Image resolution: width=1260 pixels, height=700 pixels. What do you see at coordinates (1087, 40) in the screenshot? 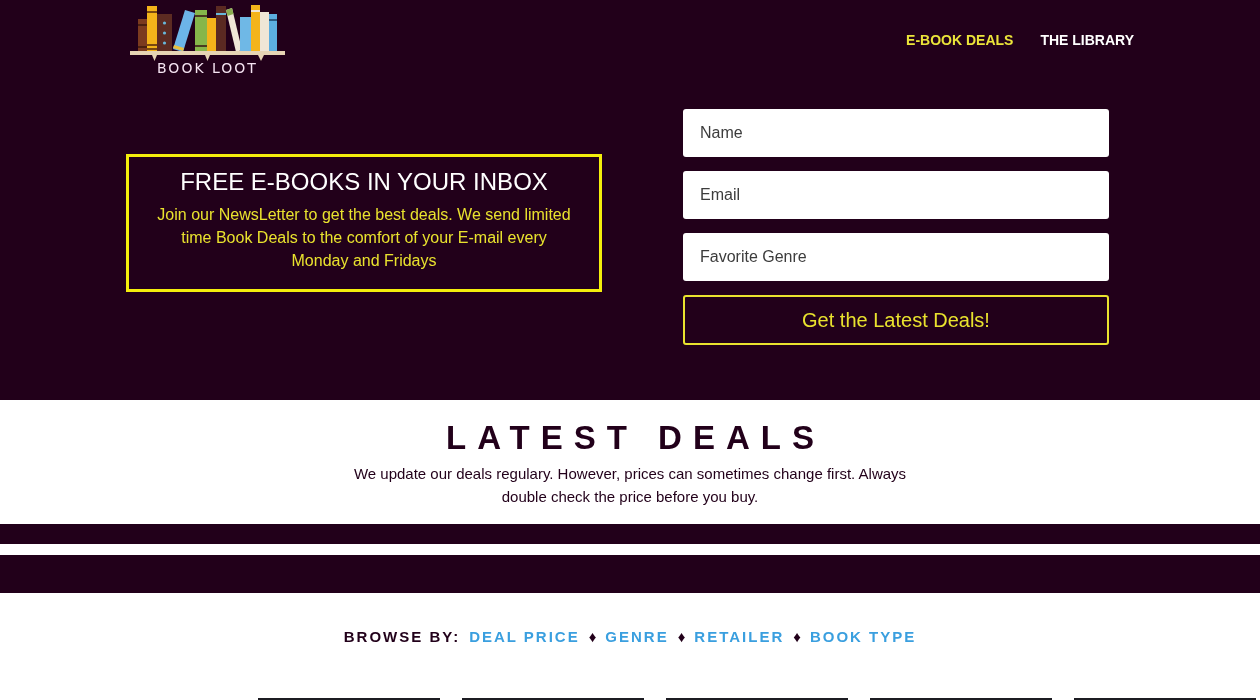
I see `nav-link: THE LIBRARY` at bounding box center [1087, 40].